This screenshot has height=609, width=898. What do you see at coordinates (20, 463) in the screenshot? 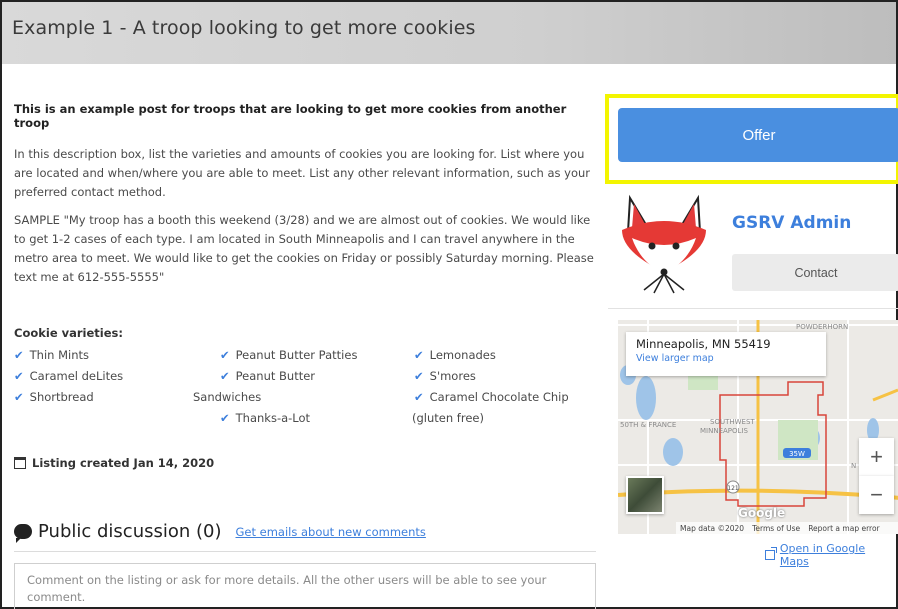
I see `calendar-icon` at bounding box center [20, 463].